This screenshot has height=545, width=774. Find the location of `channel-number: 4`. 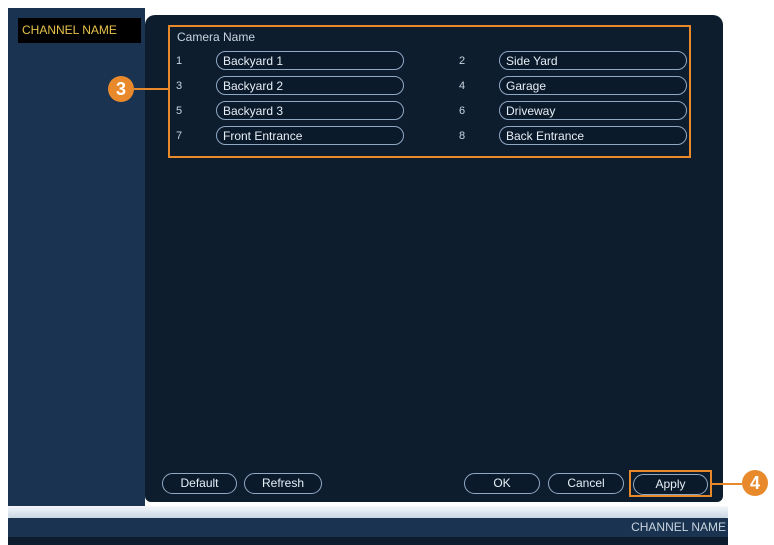

channel-number: 4 is located at coordinates (462, 86).